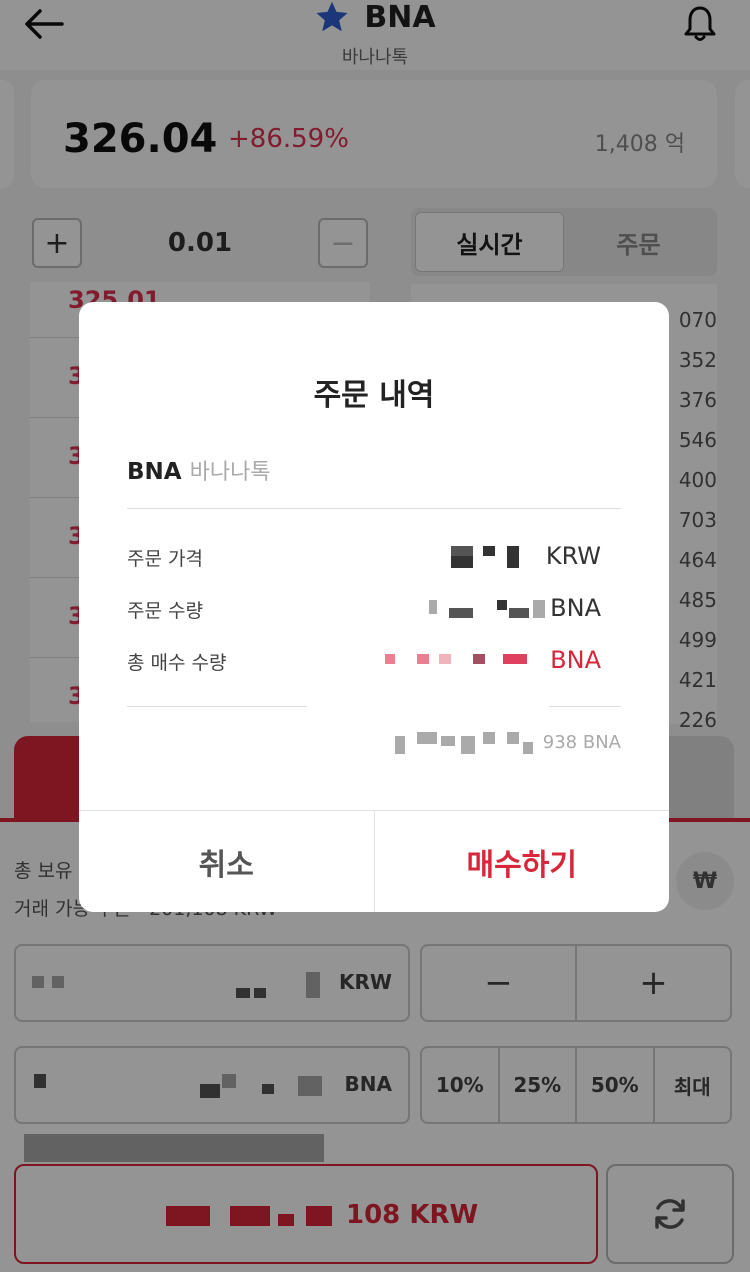 This screenshot has width=750, height=1272. Describe the element at coordinates (154, 472) in the screenshot. I see `dialog-coin-symbol: BNA` at that location.